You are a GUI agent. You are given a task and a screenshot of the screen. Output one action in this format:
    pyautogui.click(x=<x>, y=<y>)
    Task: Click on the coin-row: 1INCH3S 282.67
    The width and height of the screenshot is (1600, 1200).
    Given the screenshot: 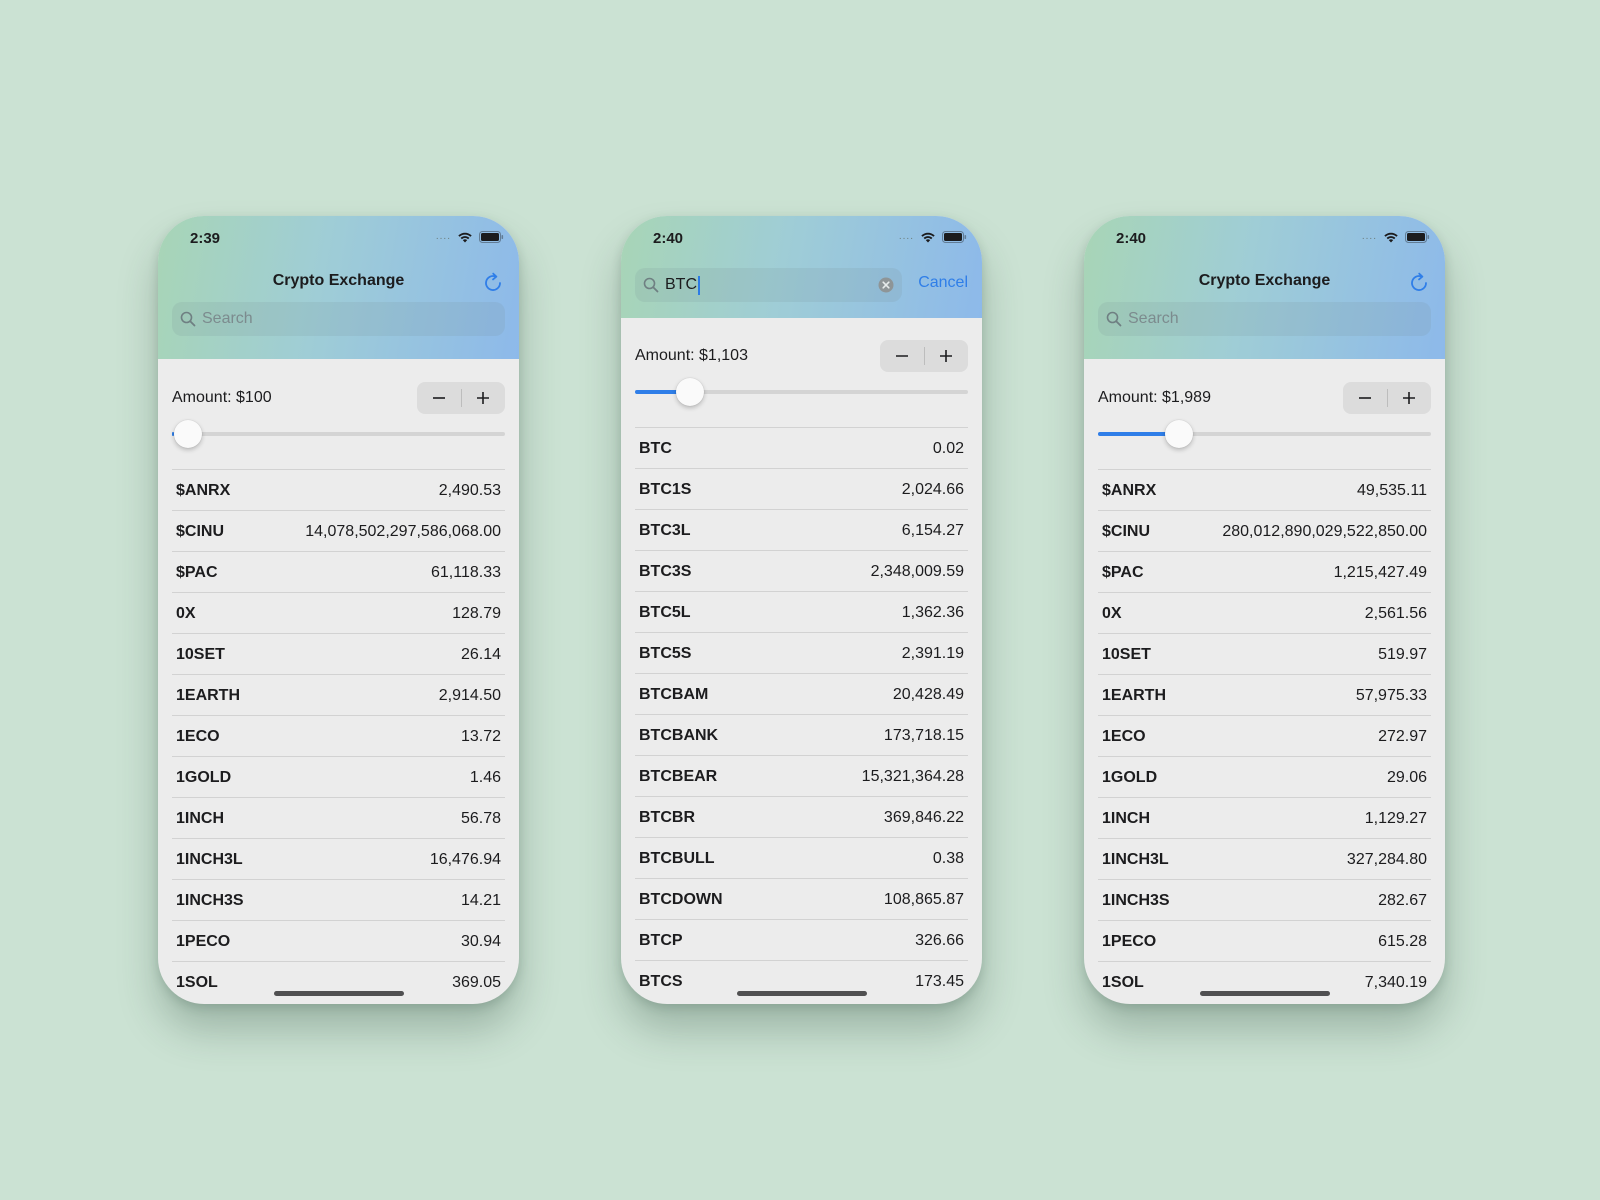 What is the action you would take?
    pyautogui.click(x=1264, y=899)
    